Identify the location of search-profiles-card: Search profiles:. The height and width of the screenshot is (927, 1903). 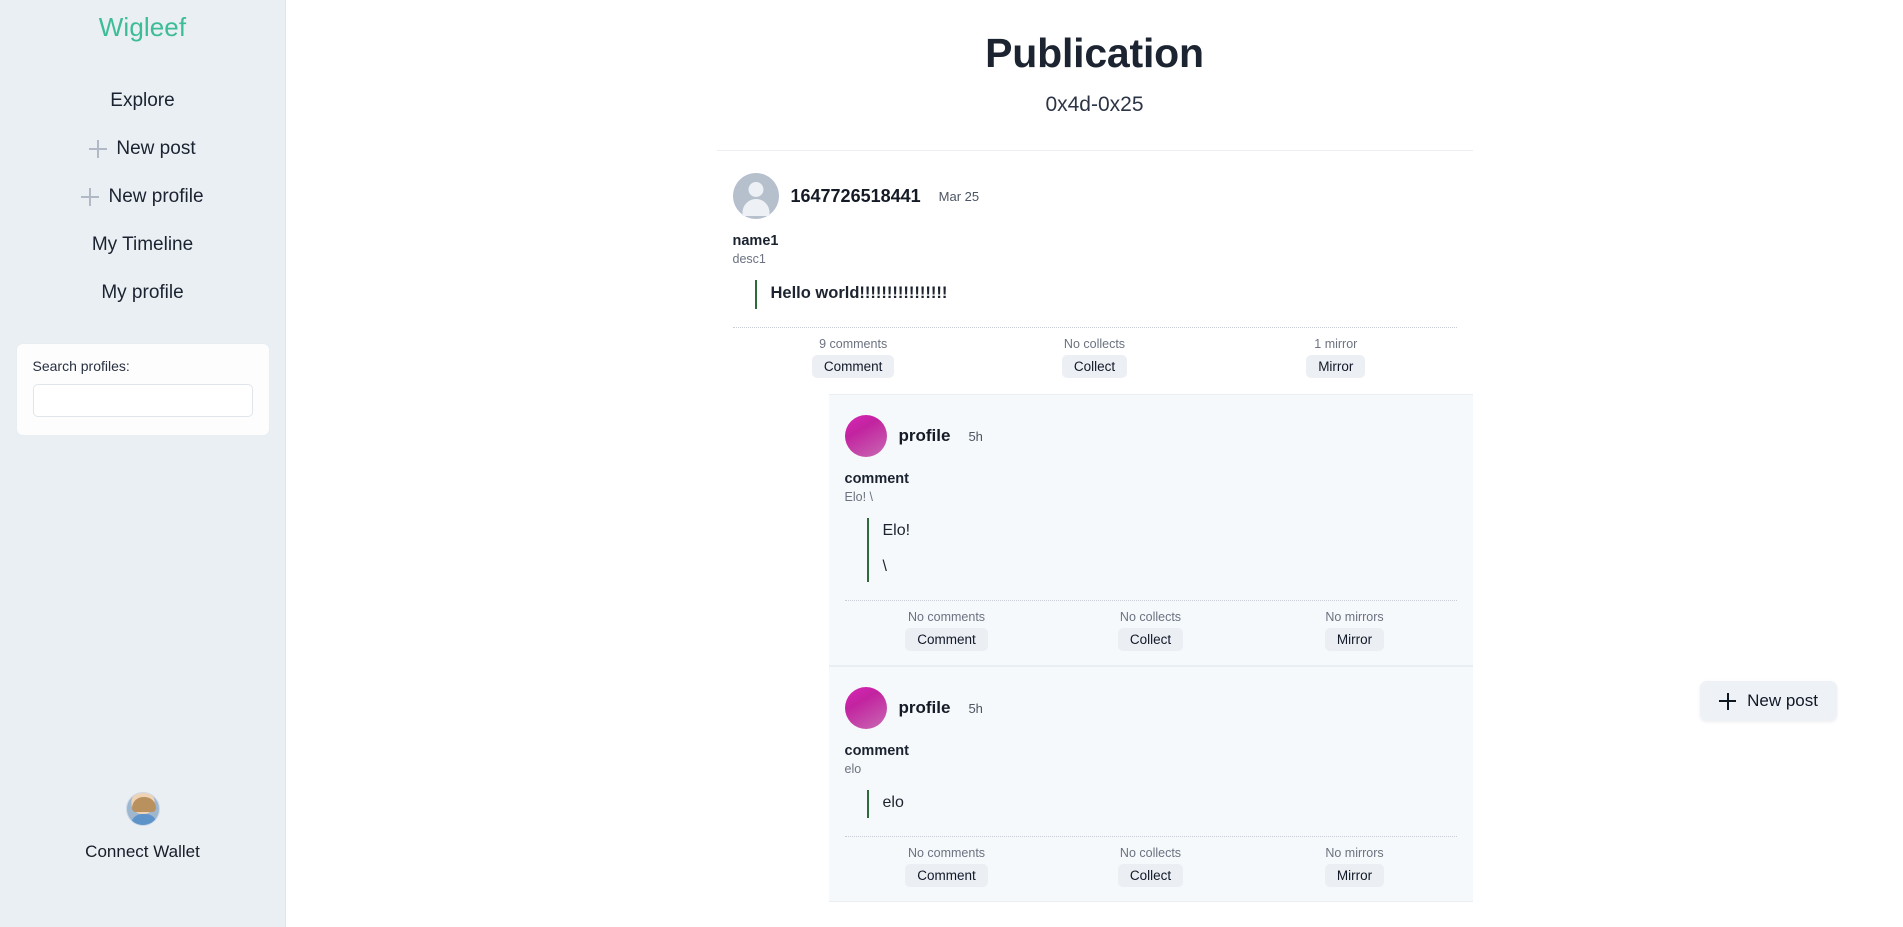
(142, 389).